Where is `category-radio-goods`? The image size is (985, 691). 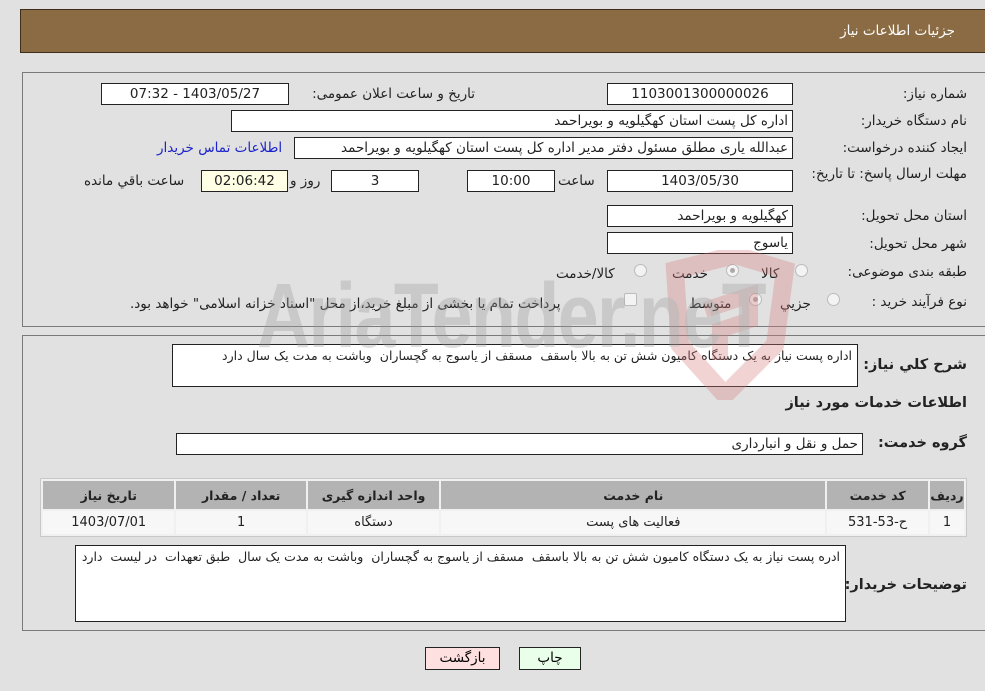 category-radio-goods is located at coordinates (801, 270).